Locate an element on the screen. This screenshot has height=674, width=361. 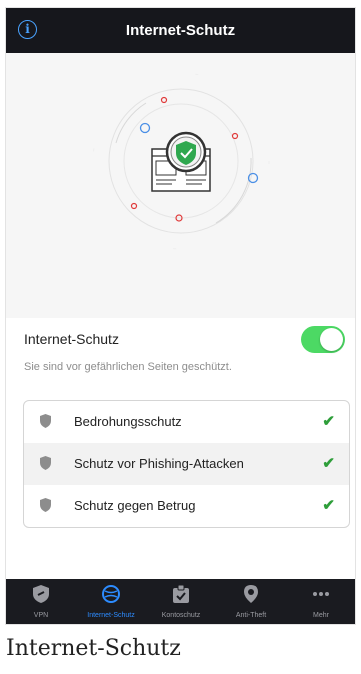
vpn-shield-icon is located at coordinates (41, 594).